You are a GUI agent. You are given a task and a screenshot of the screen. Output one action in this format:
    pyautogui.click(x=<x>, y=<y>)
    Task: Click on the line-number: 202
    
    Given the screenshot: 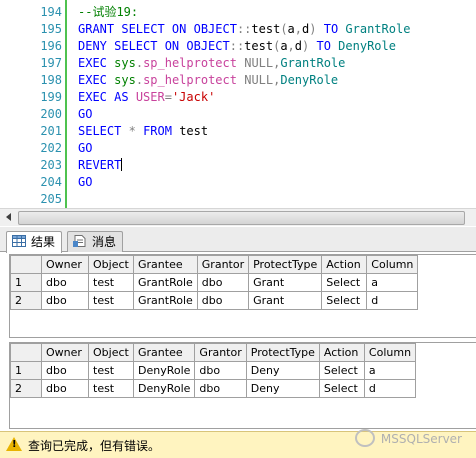 What is the action you would take?
    pyautogui.click(x=51, y=148)
    